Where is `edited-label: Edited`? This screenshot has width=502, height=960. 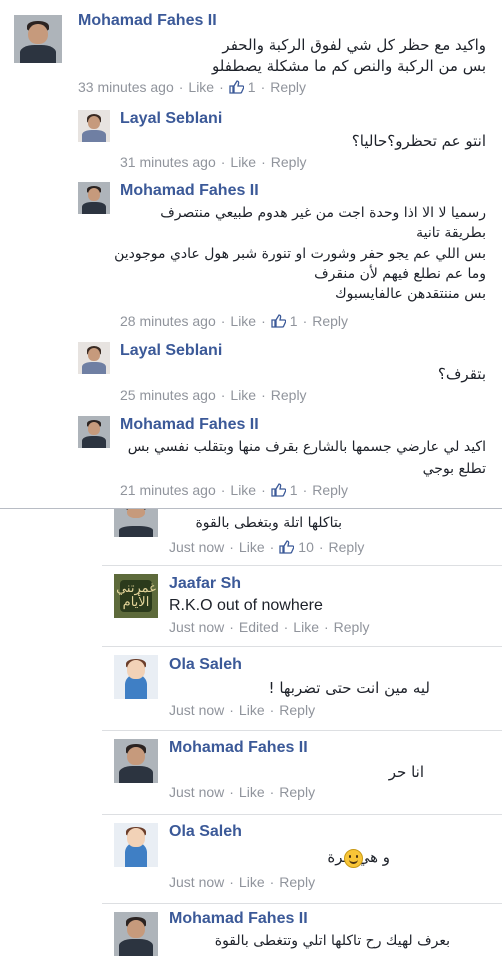 edited-label: Edited is located at coordinates (259, 627).